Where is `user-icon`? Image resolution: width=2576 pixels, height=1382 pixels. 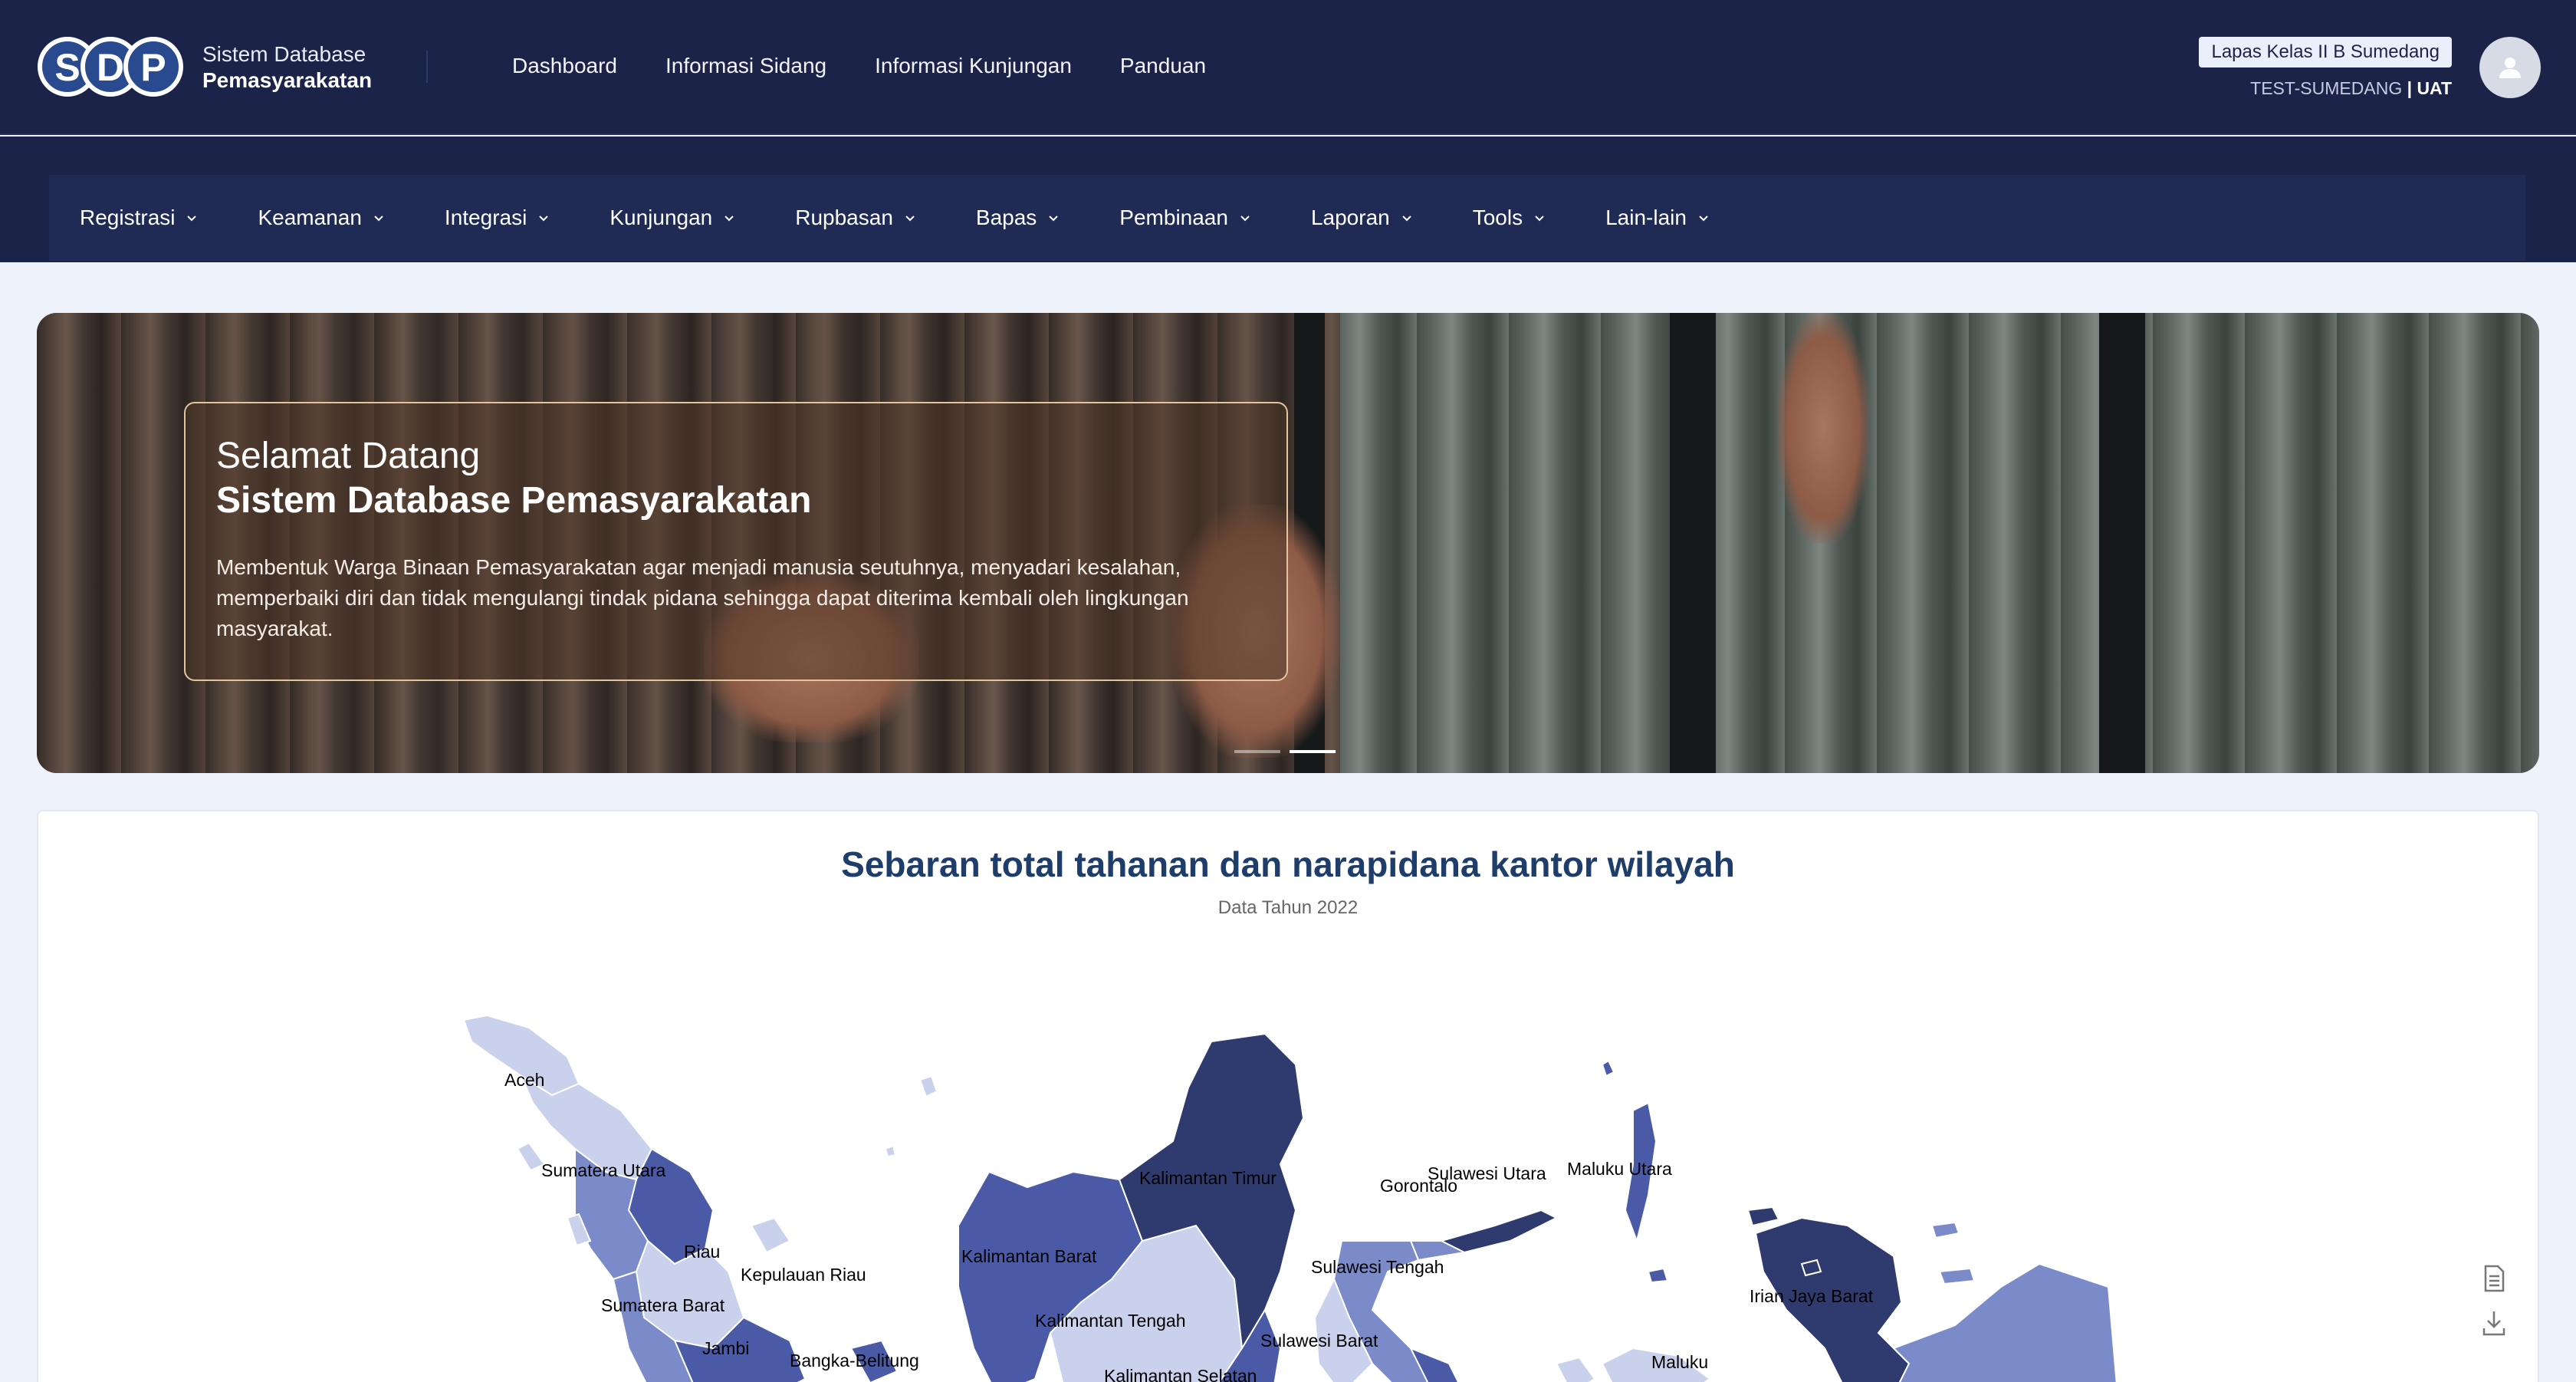 user-icon is located at coordinates (2510, 68).